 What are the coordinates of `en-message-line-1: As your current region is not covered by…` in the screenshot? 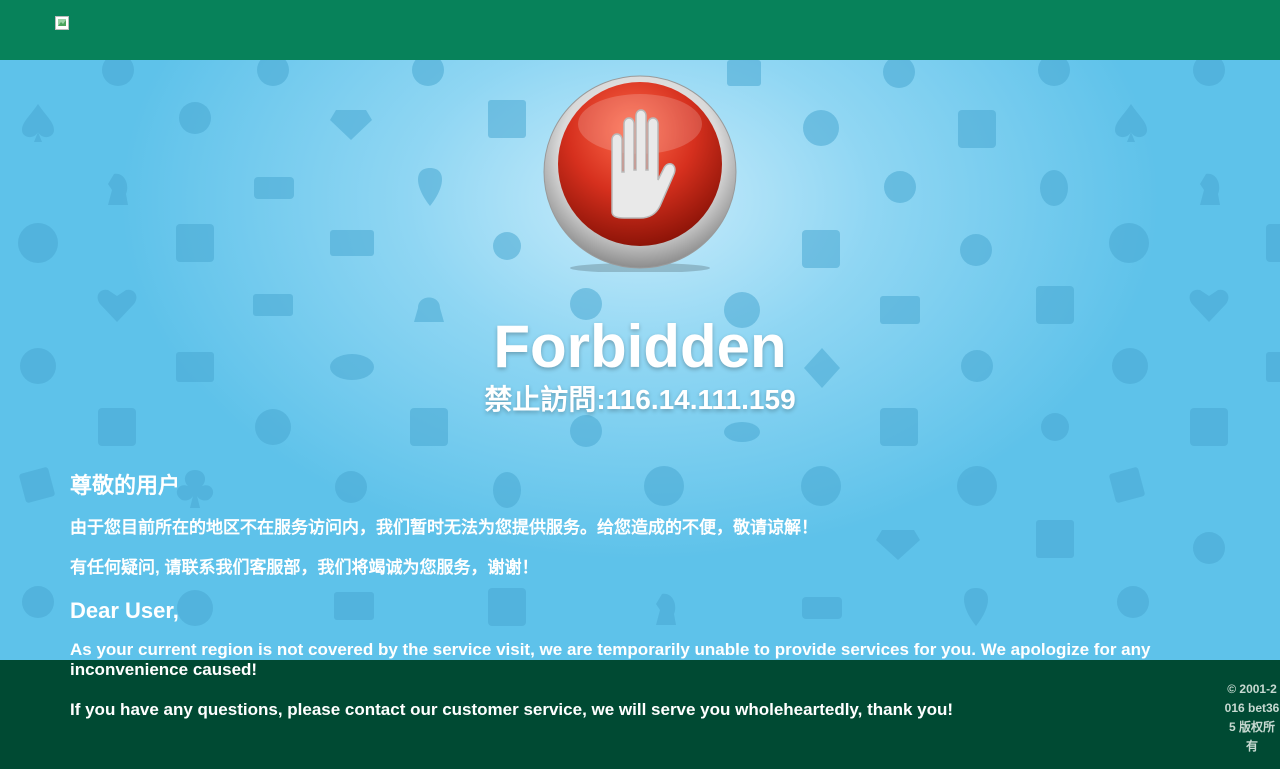 It's located at (610, 659).